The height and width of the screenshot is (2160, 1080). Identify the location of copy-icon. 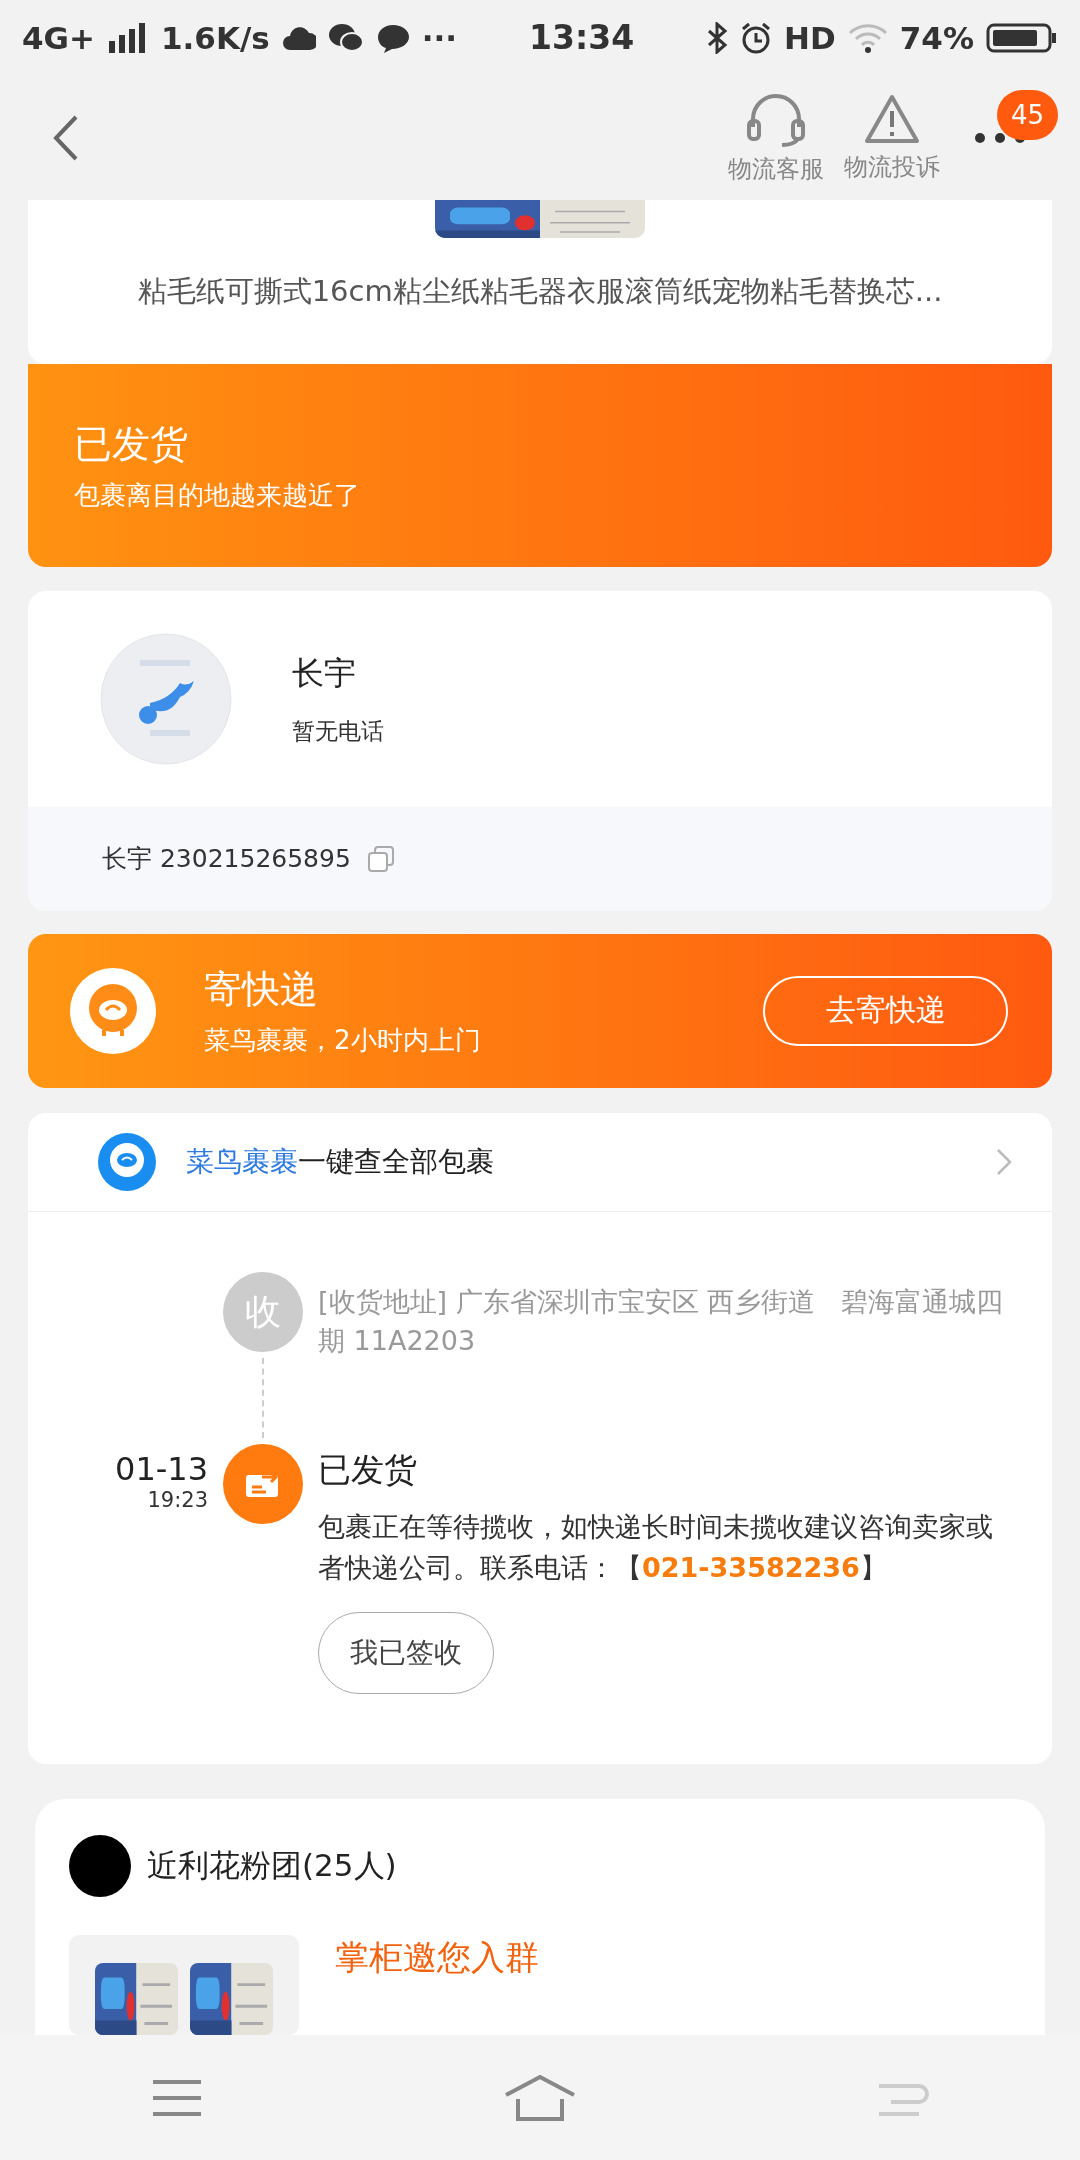
(380, 858).